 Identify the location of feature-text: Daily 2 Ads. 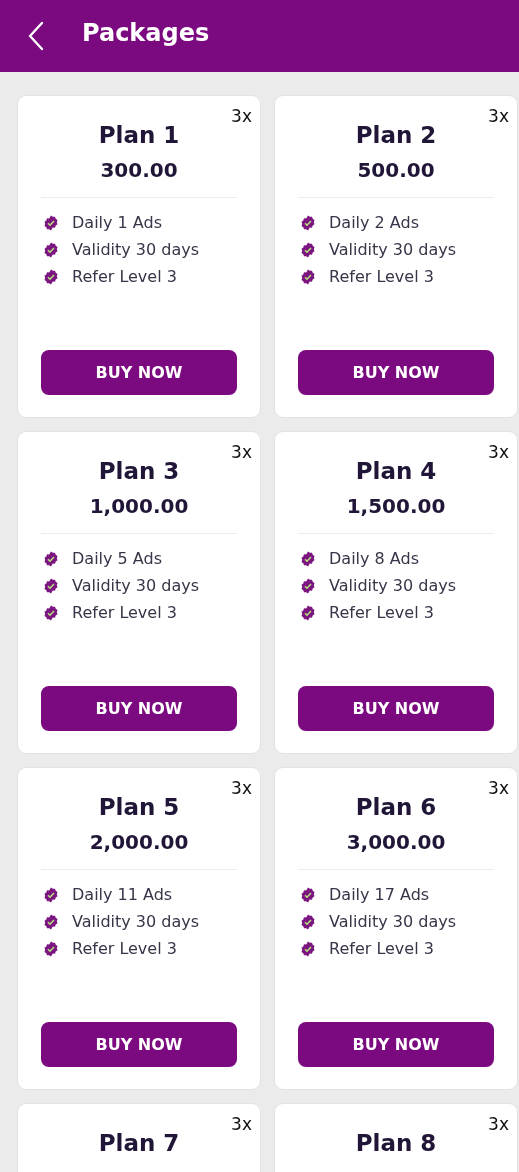
(374, 222).